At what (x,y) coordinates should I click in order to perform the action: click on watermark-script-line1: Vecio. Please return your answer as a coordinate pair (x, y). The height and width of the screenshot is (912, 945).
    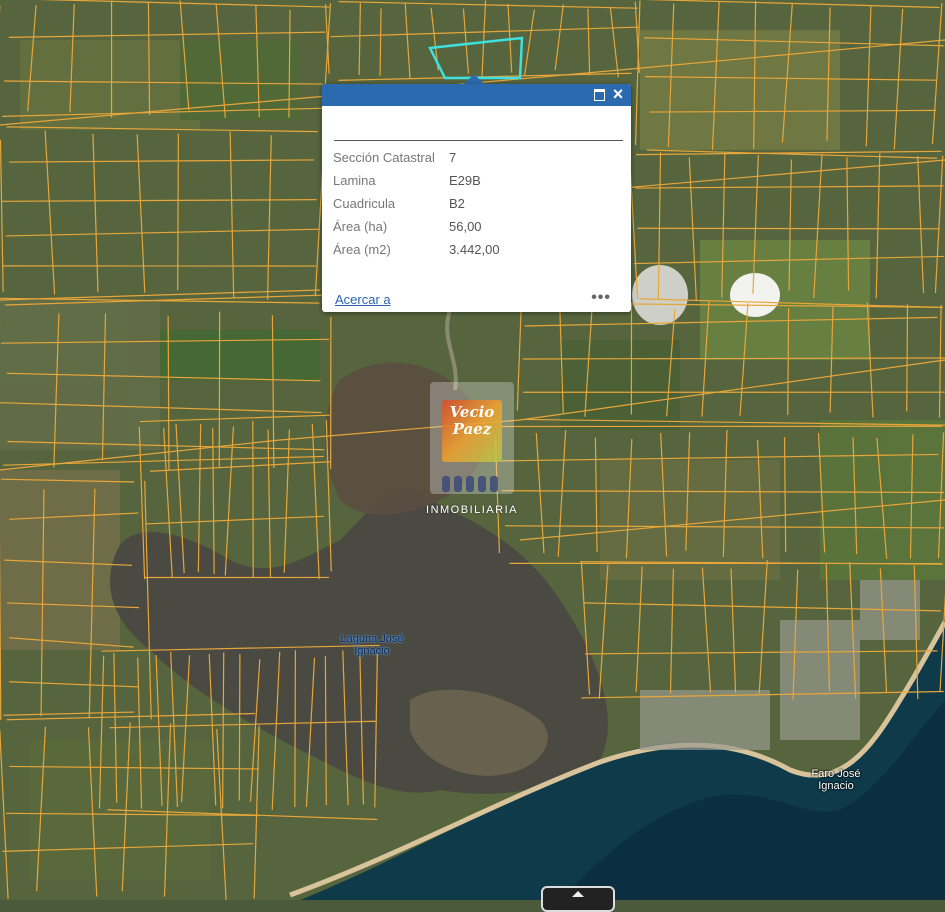
    Looking at the image, I should click on (472, 412).